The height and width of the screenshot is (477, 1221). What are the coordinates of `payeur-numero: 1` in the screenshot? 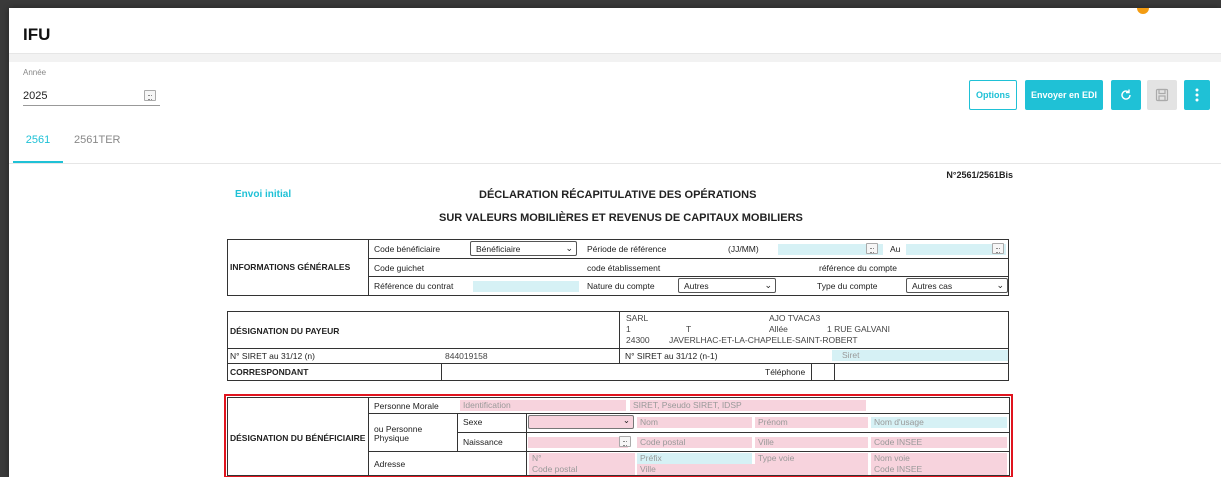 It's located at (628, 329).